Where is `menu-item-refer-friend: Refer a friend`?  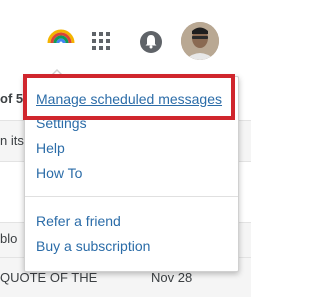
menu-item-refer-friend: Refer a friend is located at coordinates (78, 221).